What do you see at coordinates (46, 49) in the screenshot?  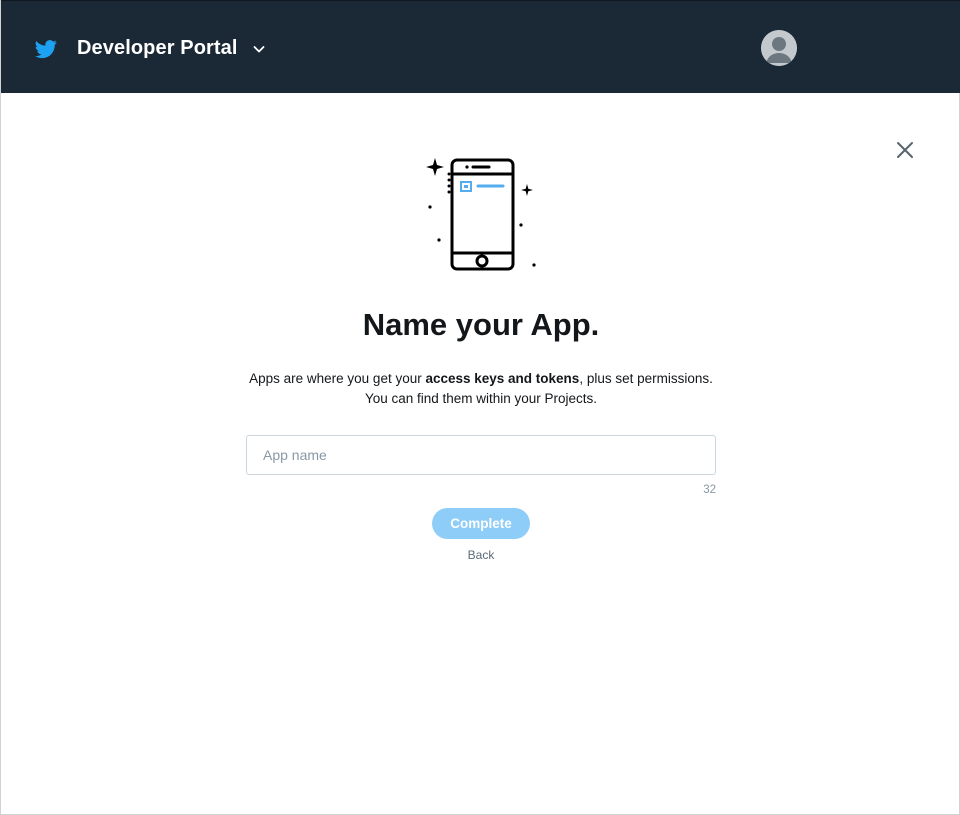 I see `twitter-bird-icon` at bounding box center [46, 49].